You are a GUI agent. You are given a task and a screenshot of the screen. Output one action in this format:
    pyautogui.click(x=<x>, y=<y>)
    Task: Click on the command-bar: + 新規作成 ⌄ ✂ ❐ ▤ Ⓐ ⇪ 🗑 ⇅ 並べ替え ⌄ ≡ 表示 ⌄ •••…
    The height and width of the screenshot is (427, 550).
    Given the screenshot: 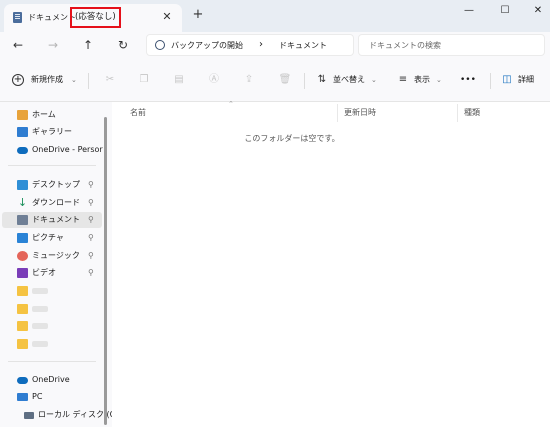 What is the action you would take?
    pyautogui.click(x=275, y=80)
    